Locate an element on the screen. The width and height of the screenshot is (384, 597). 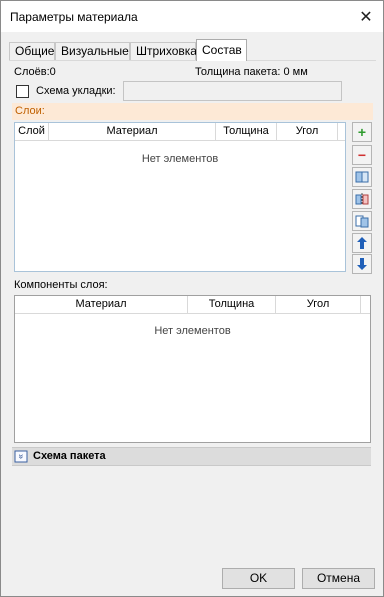
arrow-down-icon is located at coordinates (362, 264).